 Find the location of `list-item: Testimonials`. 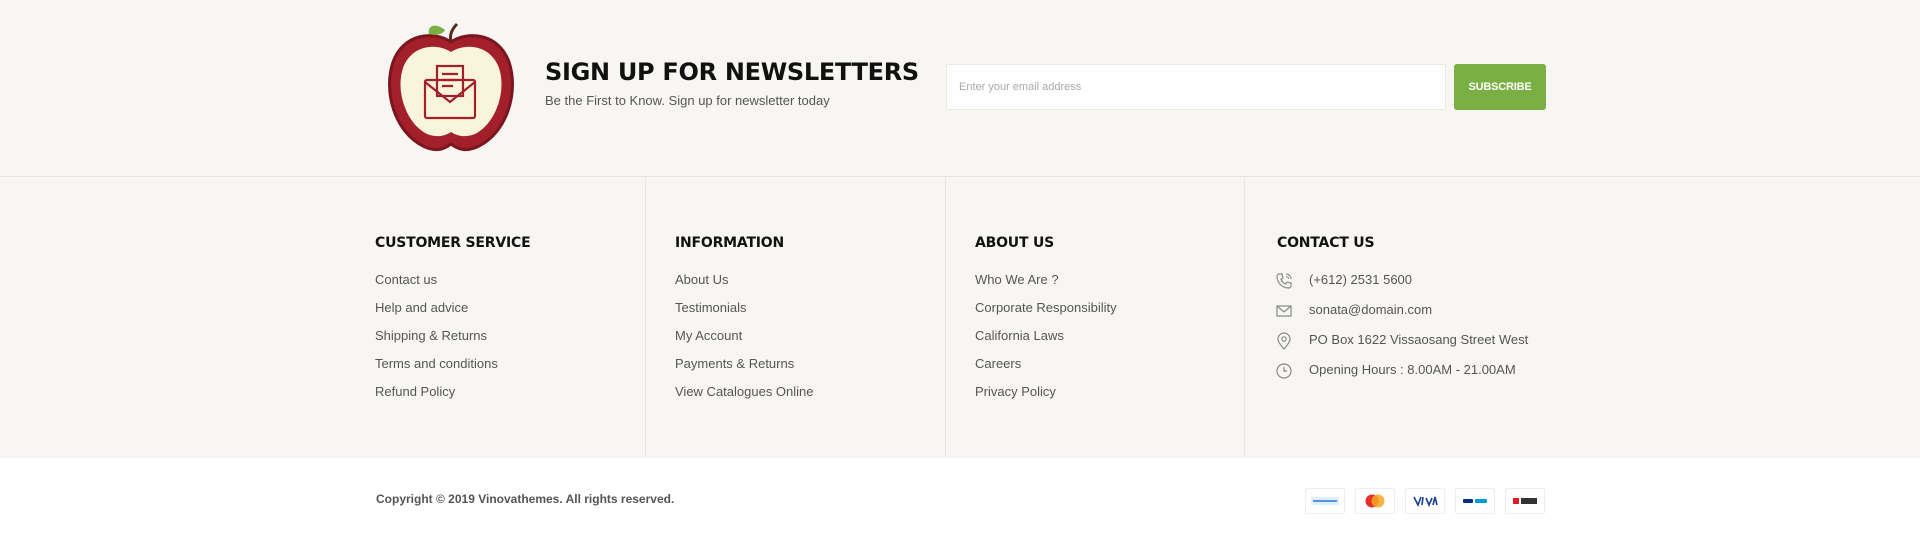

list-item: Testimonials is located at coordinates (744, 314).